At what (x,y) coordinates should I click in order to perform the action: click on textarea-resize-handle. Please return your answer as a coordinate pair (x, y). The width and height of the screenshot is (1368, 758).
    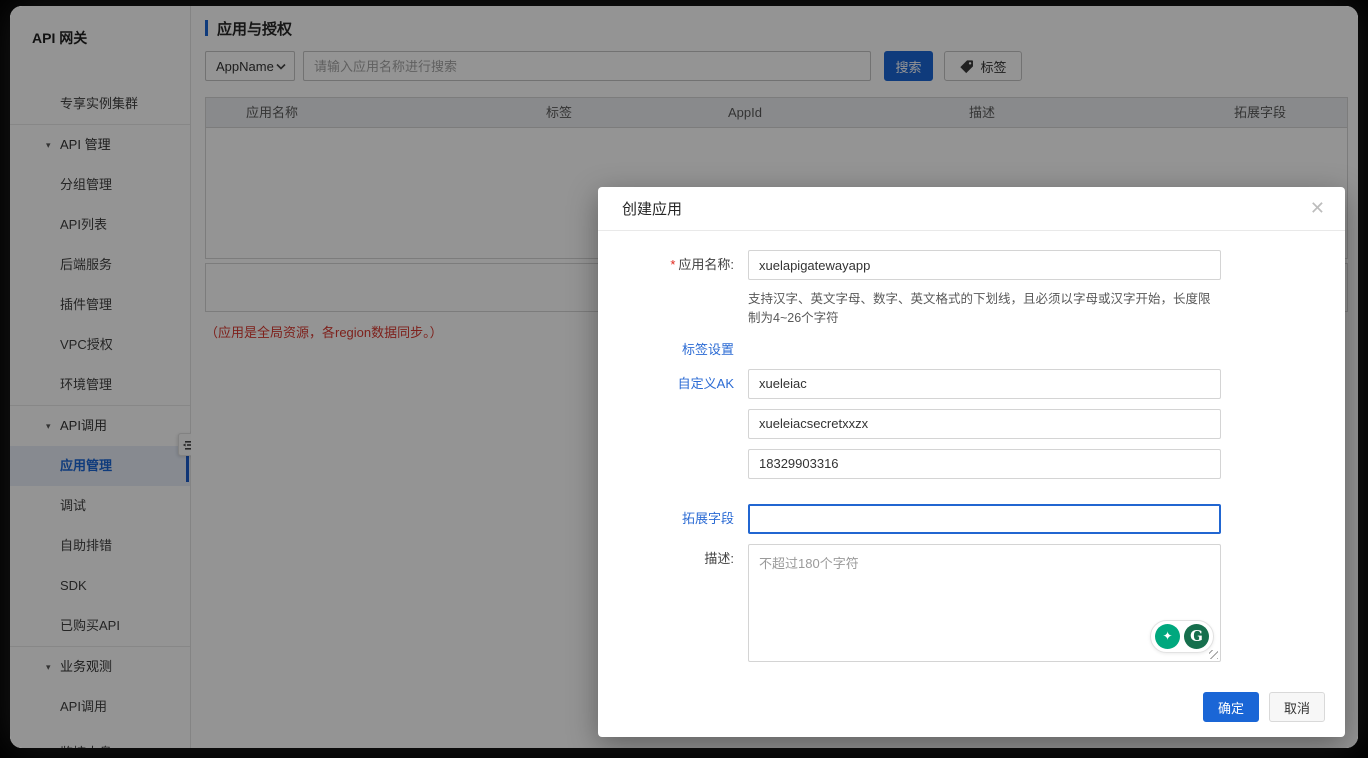
    Looking at the image, I should click on (1213, 654).